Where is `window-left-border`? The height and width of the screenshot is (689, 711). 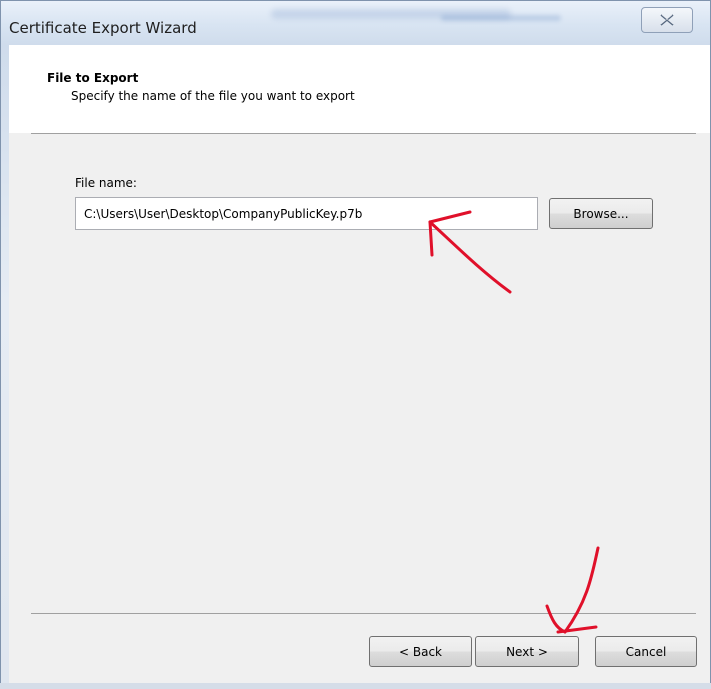 window-left-border is located at coordinates (5, 366).